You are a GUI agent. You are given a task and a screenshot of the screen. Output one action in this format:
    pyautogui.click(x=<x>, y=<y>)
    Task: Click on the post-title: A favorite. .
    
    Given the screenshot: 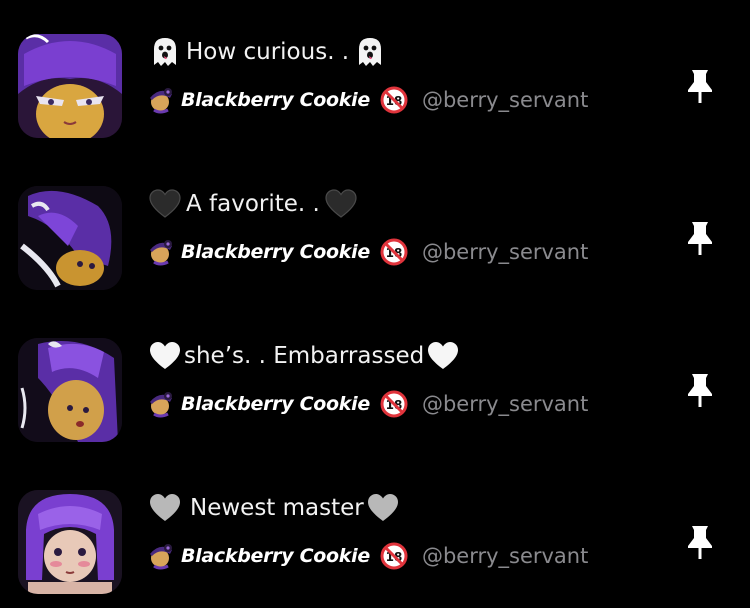 What is the action you would take?
    pyautogui.click(x=253, y=204)
    